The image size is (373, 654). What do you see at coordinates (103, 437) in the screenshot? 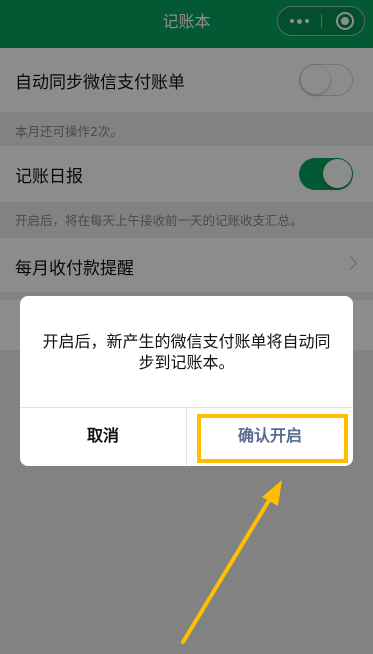
I see `cancel-button: 取消` at bounding box center [103, 437].